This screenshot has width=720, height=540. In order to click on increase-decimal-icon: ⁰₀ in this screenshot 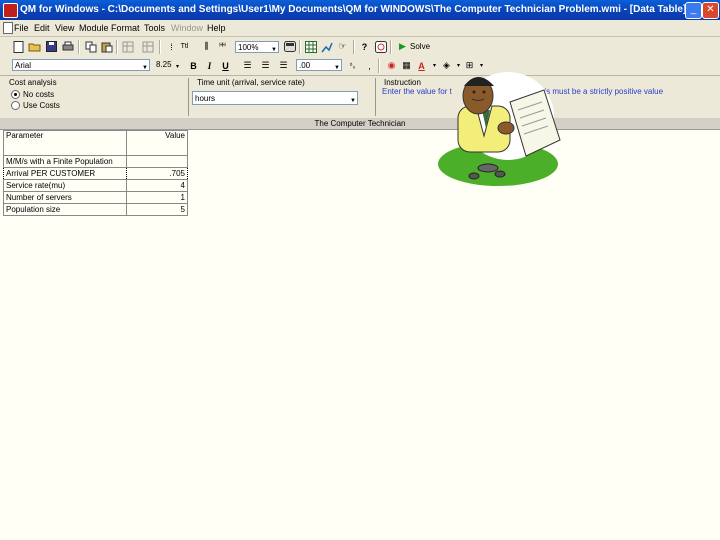, I will do `click(352, 65)`.